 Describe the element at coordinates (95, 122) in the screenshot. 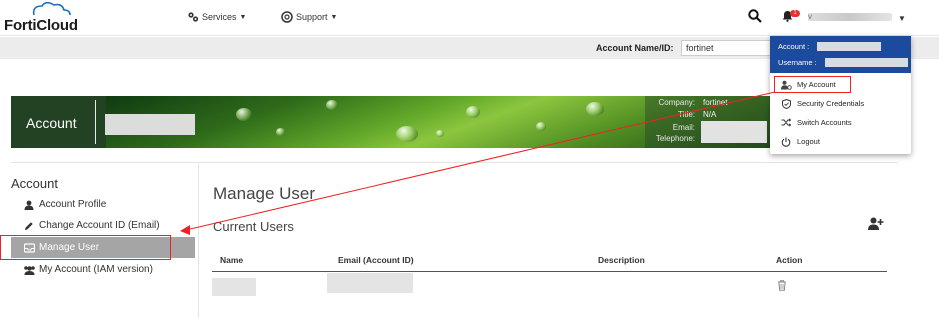

I see `banner-divider` at that location.